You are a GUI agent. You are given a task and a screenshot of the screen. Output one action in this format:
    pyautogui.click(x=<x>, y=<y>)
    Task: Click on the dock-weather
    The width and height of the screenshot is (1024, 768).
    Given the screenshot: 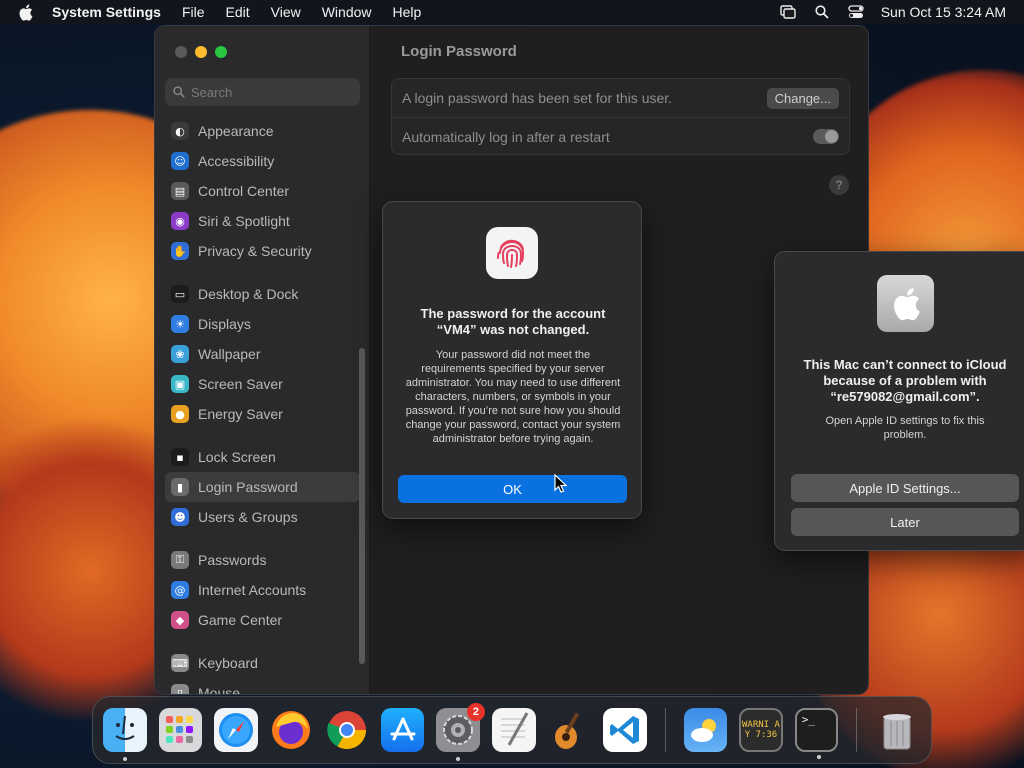 What is the action you would take?
    pyautogui.click(x=705, y=730)
    